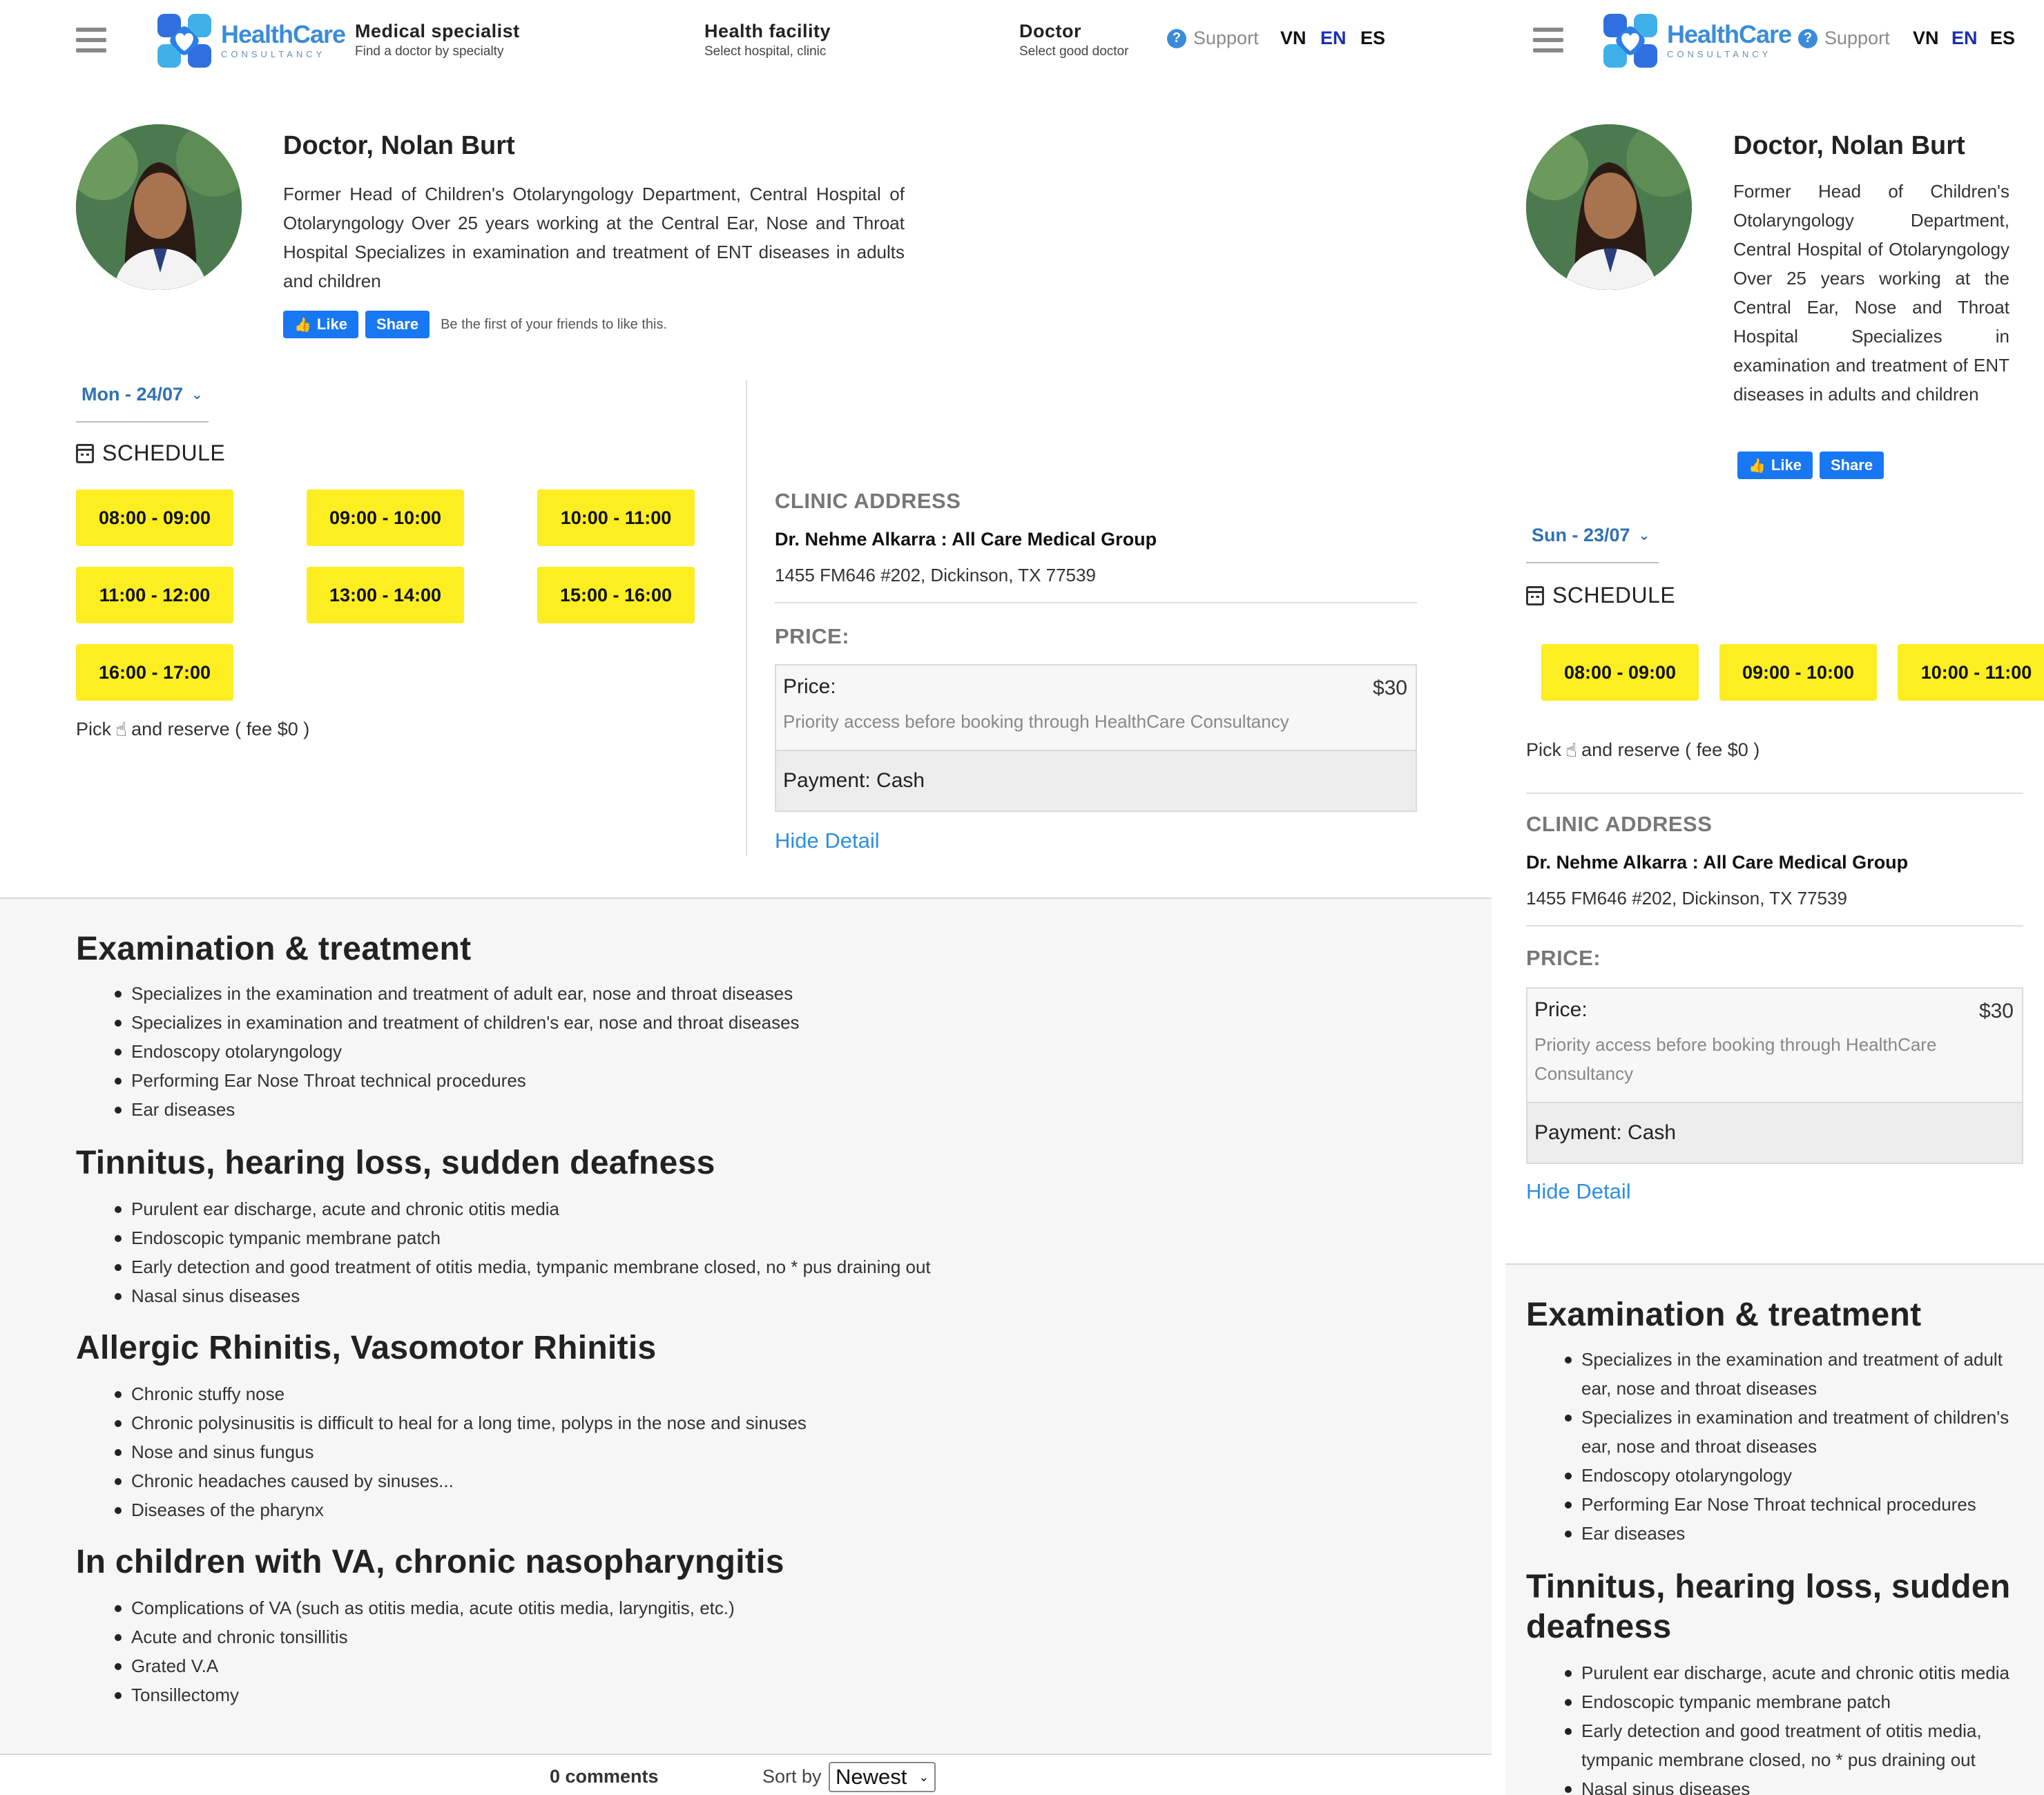  Describe the element at coordinates (85, 453) in the screenshot. I see `calendar-icon` at that location.